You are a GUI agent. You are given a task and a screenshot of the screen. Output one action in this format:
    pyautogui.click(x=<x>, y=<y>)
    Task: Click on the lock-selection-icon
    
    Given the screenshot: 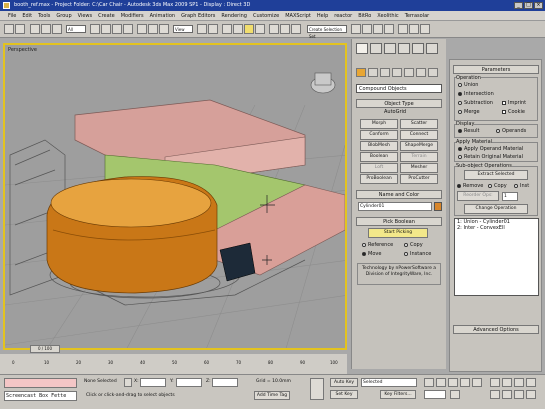 What is the action you would take?
    pyautogui.click(x=128, y=382)
    